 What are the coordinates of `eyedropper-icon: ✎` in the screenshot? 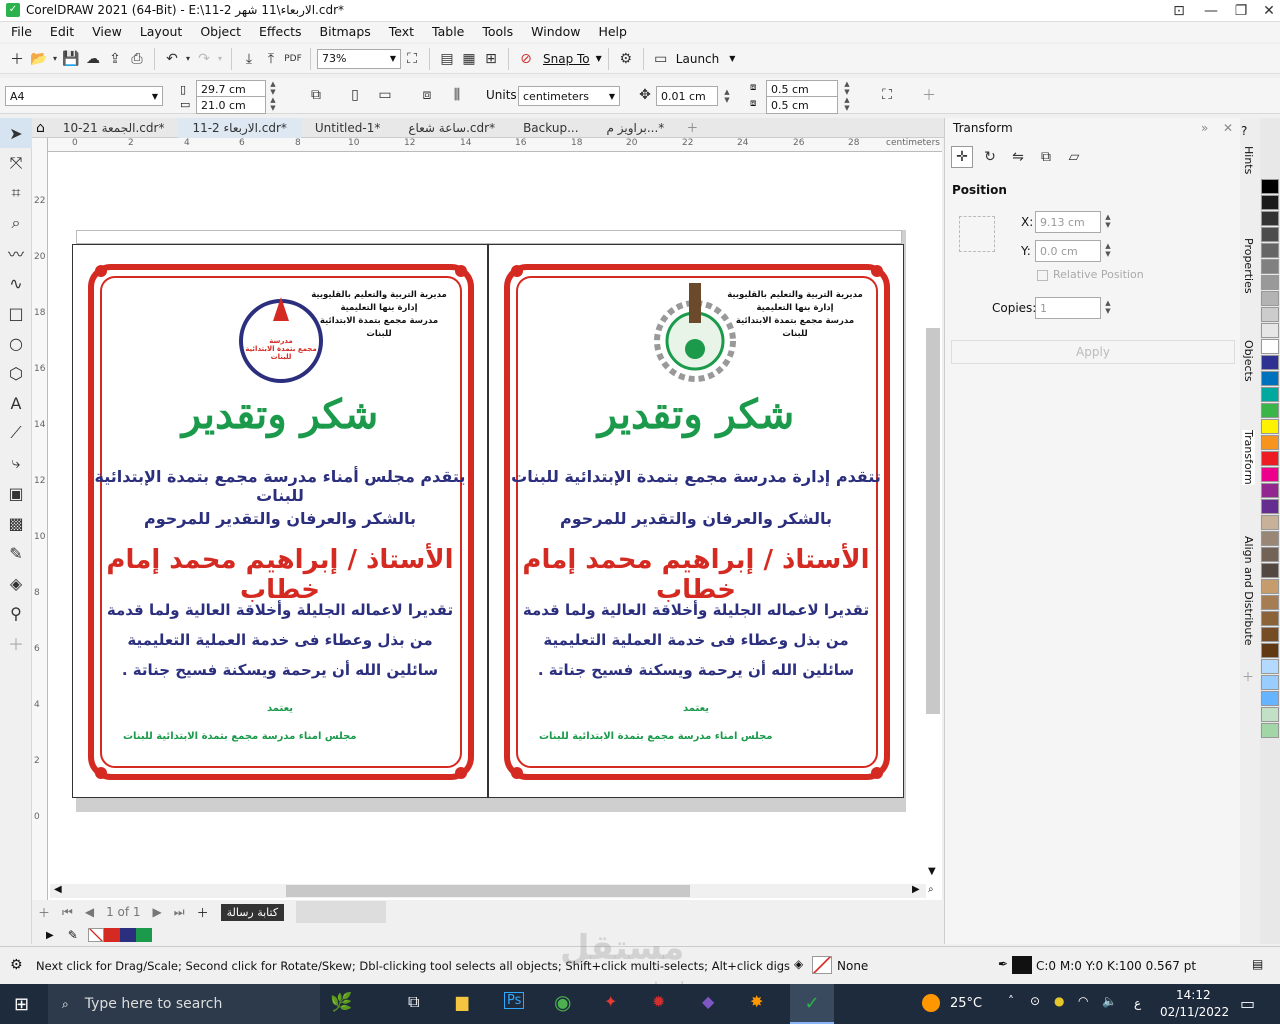 It's located at (73, 935).